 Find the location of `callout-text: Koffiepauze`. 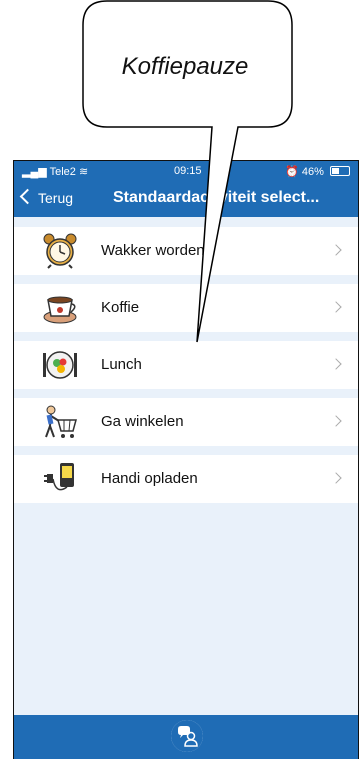

callout-text: Koffiepauze is located at coordinates (185, 66).